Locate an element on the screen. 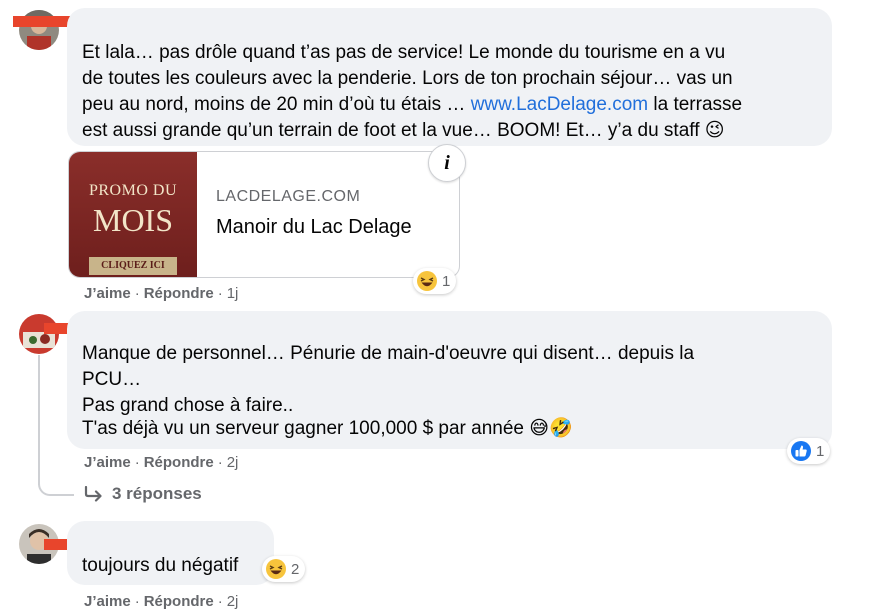 This screenshot has width=882, height=614. comment-1-reaction: 1 is located at coordinates (435, 281).